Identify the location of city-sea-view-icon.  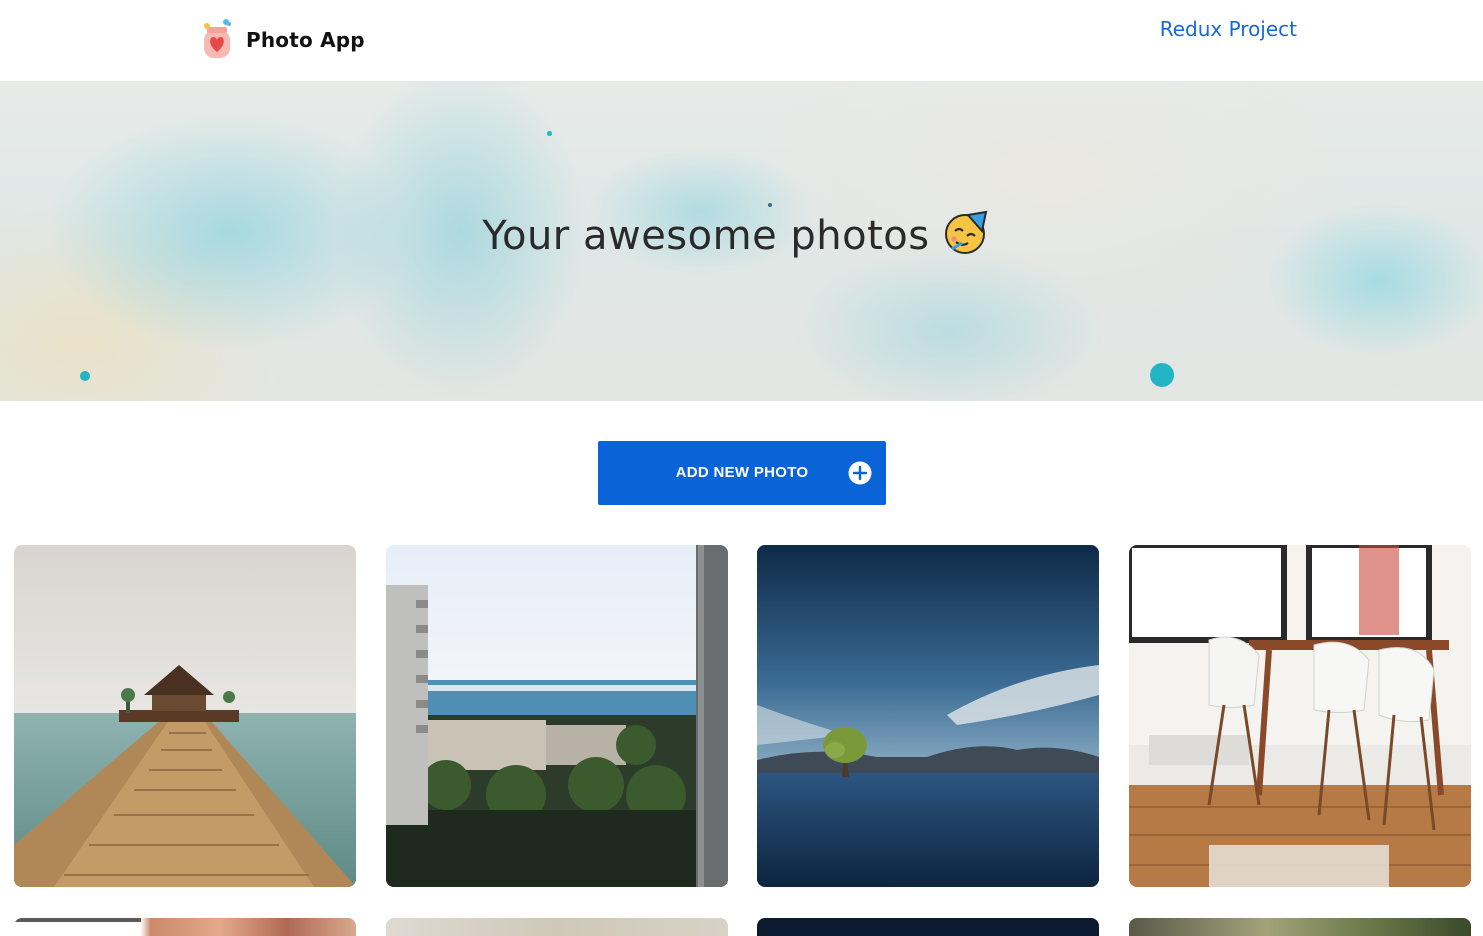
(557, 716).